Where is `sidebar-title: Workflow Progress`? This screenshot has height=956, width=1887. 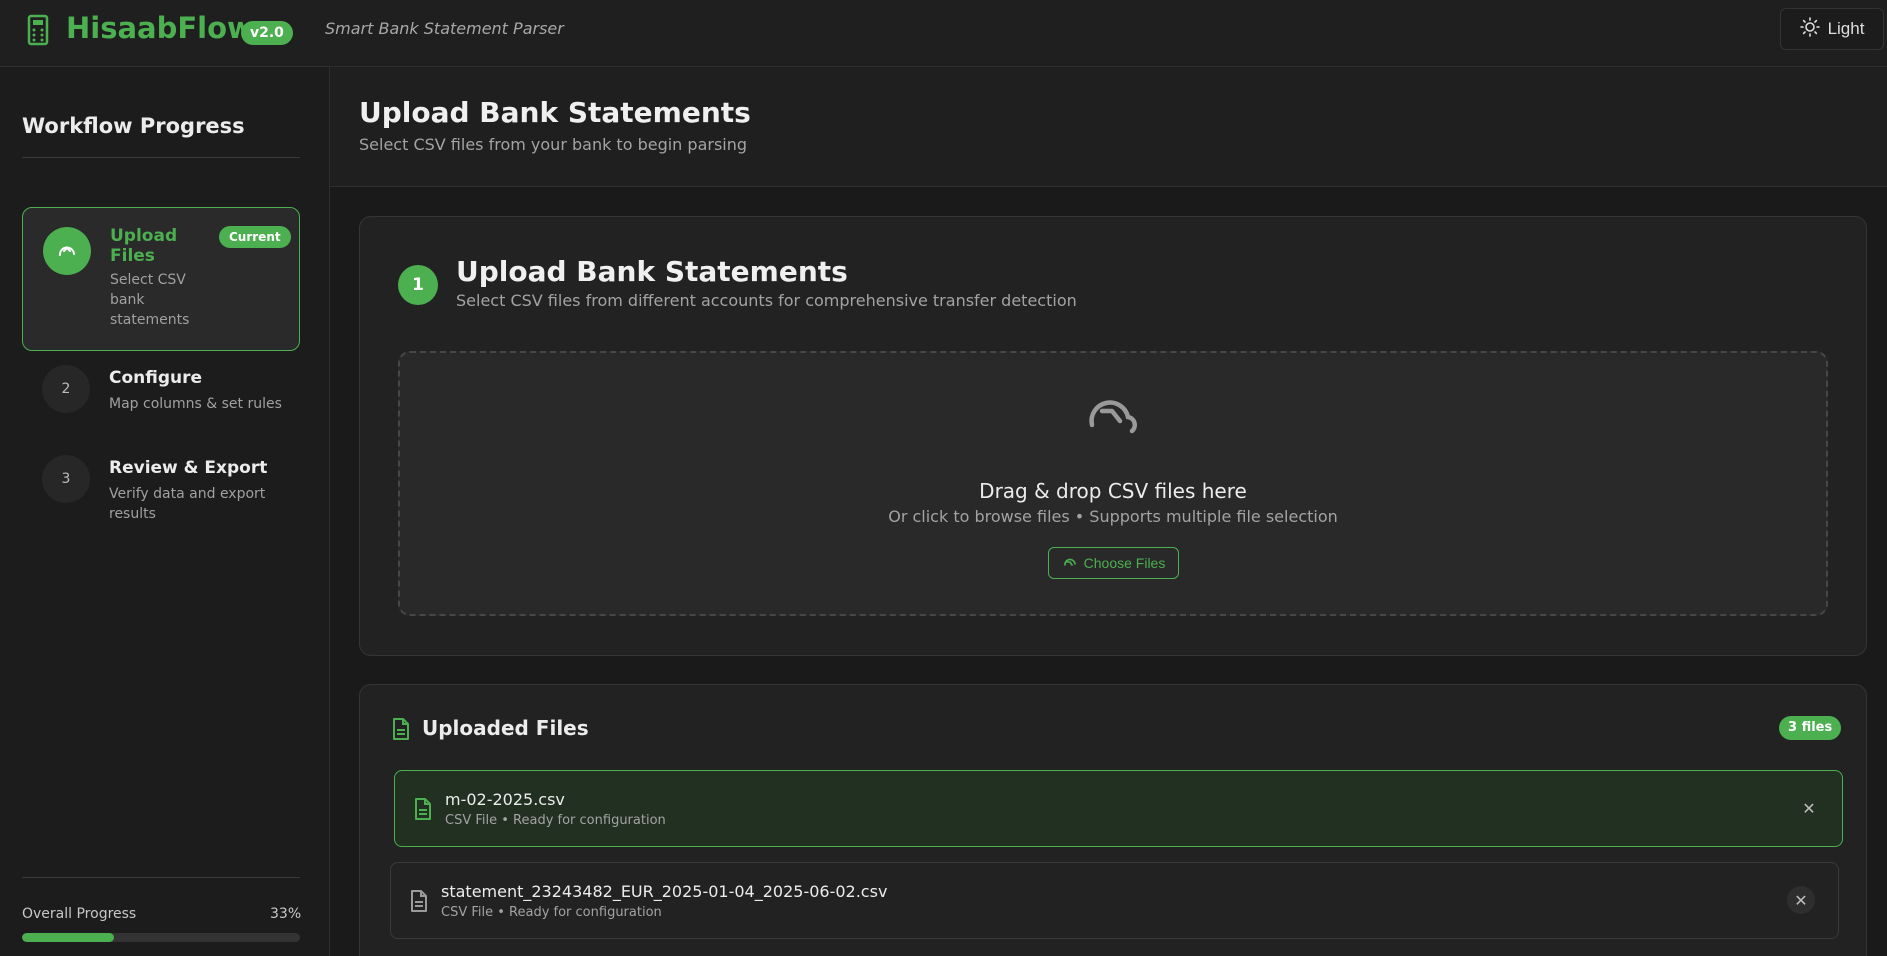 sidebar-title: Workflow Progress is located at coordinates (133, 126).